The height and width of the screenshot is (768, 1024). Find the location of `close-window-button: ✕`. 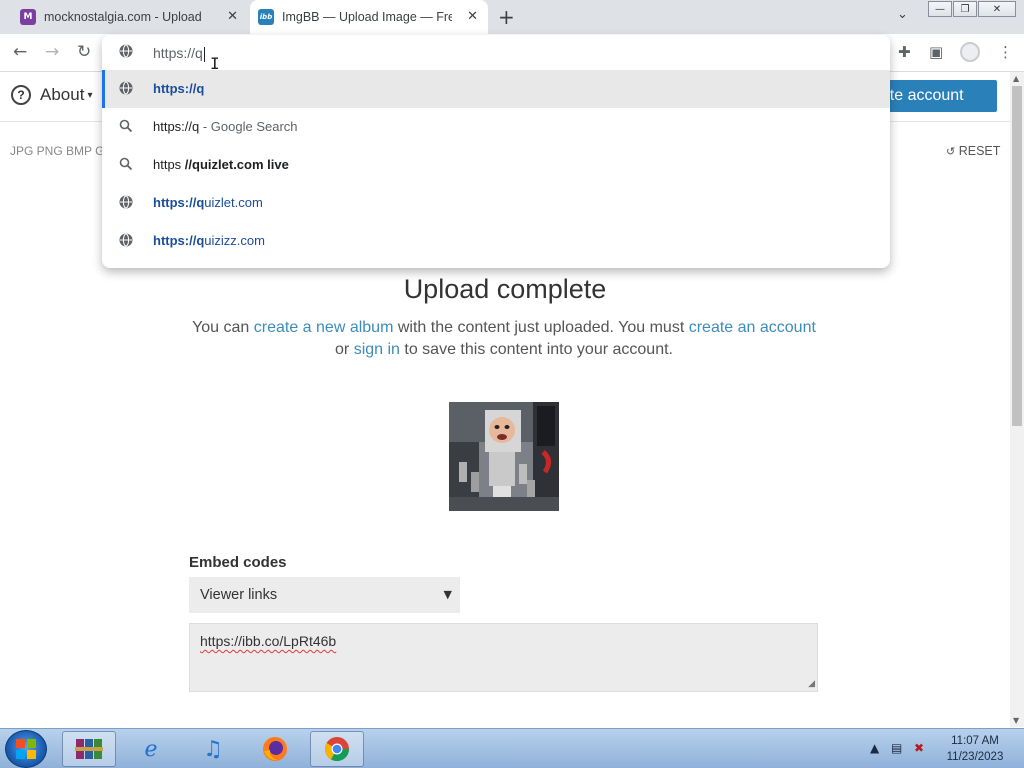

close-window-button: ✕ is located at coordinates (997, 9).